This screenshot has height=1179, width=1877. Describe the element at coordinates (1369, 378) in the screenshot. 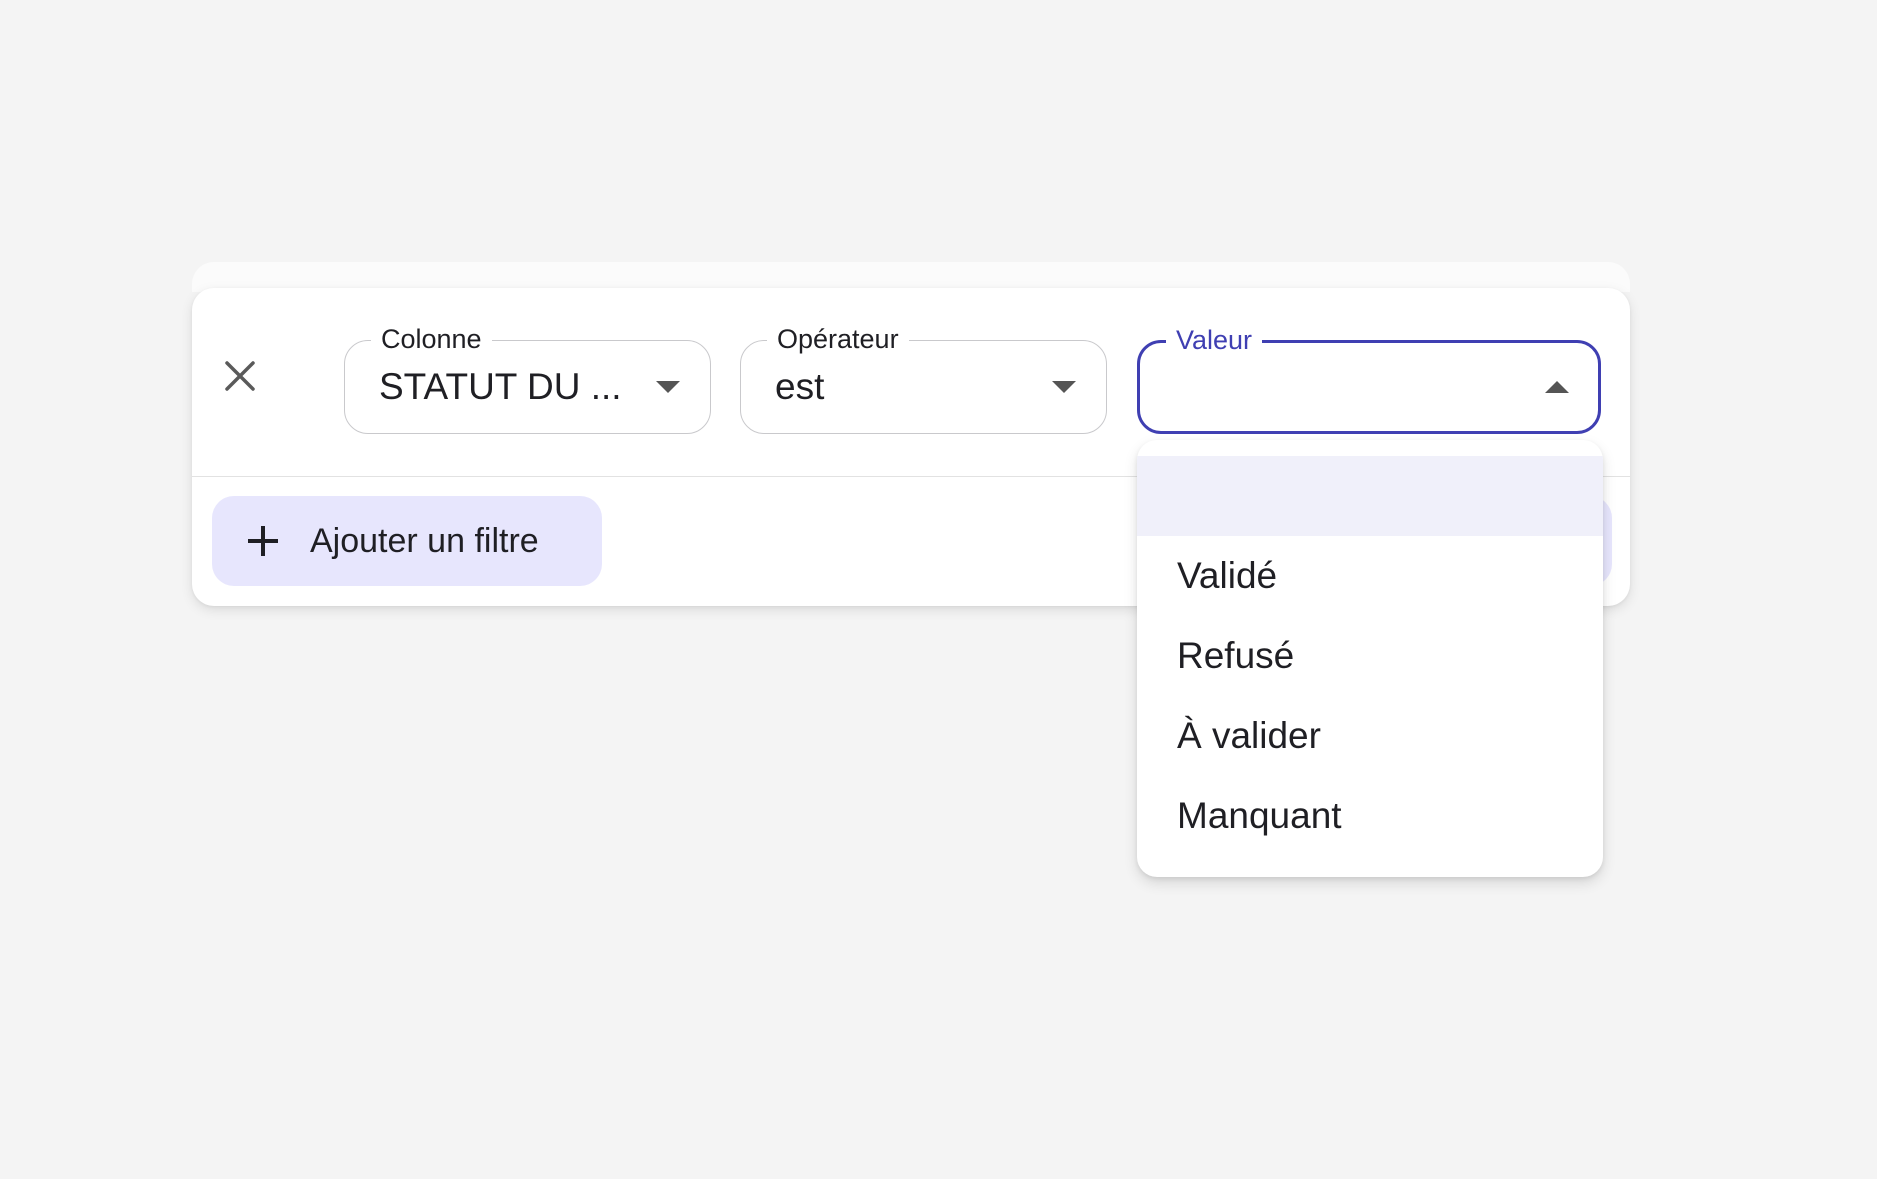

I see `value-select: Valeur` at that location.